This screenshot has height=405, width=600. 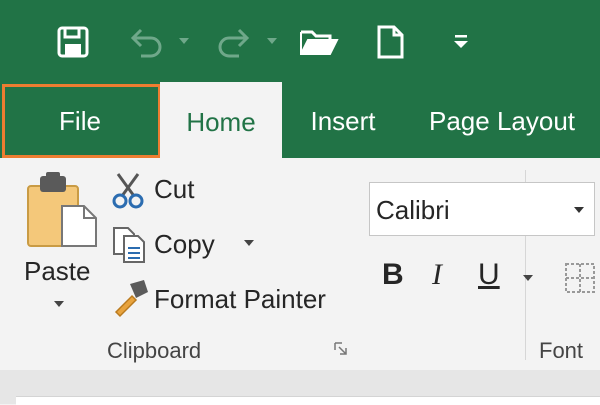 I want to click on new-document-icon, so click(x=390, y=42).